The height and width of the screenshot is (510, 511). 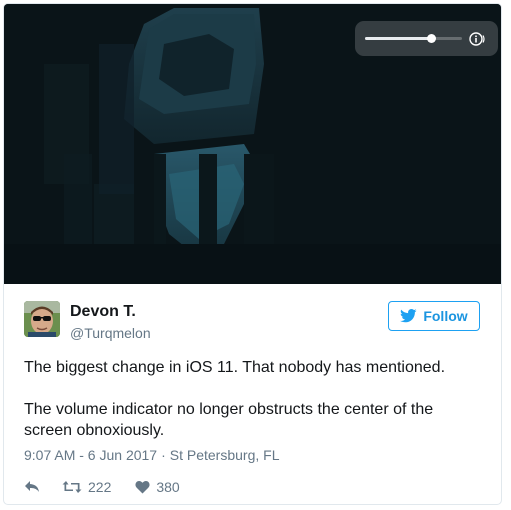 I want to click on avatar, so click(x=42, y=319).